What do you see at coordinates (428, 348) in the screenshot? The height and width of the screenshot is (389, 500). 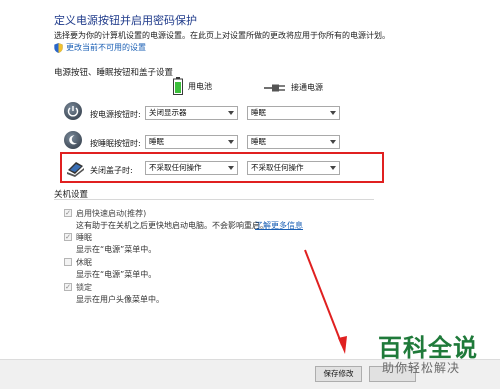 I see `watermark-logo-text: 百科全说` at bounding box center [428, 348].